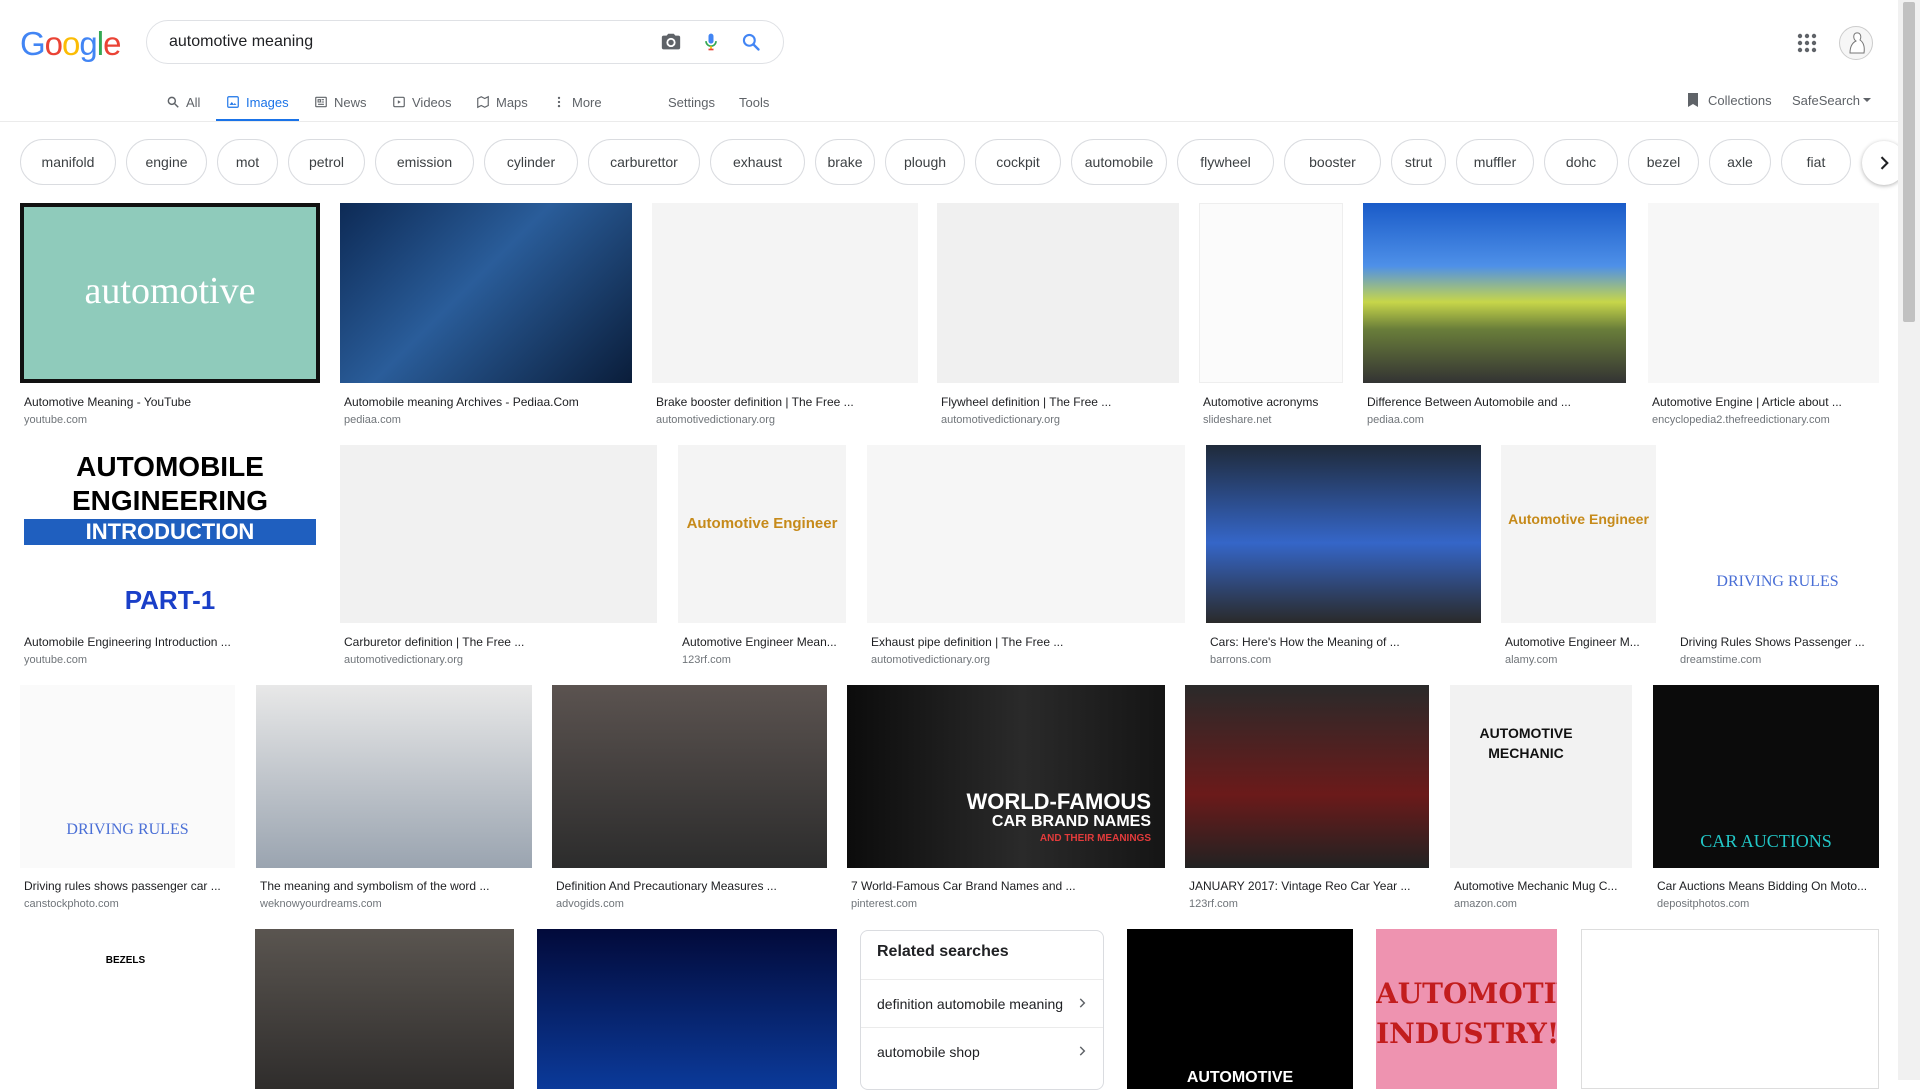 This screenshot has width=1920, height=1090. Describe the element at coordinates (326, 162) in the screenshot. I see `chip-petrol: petrol` at that location.